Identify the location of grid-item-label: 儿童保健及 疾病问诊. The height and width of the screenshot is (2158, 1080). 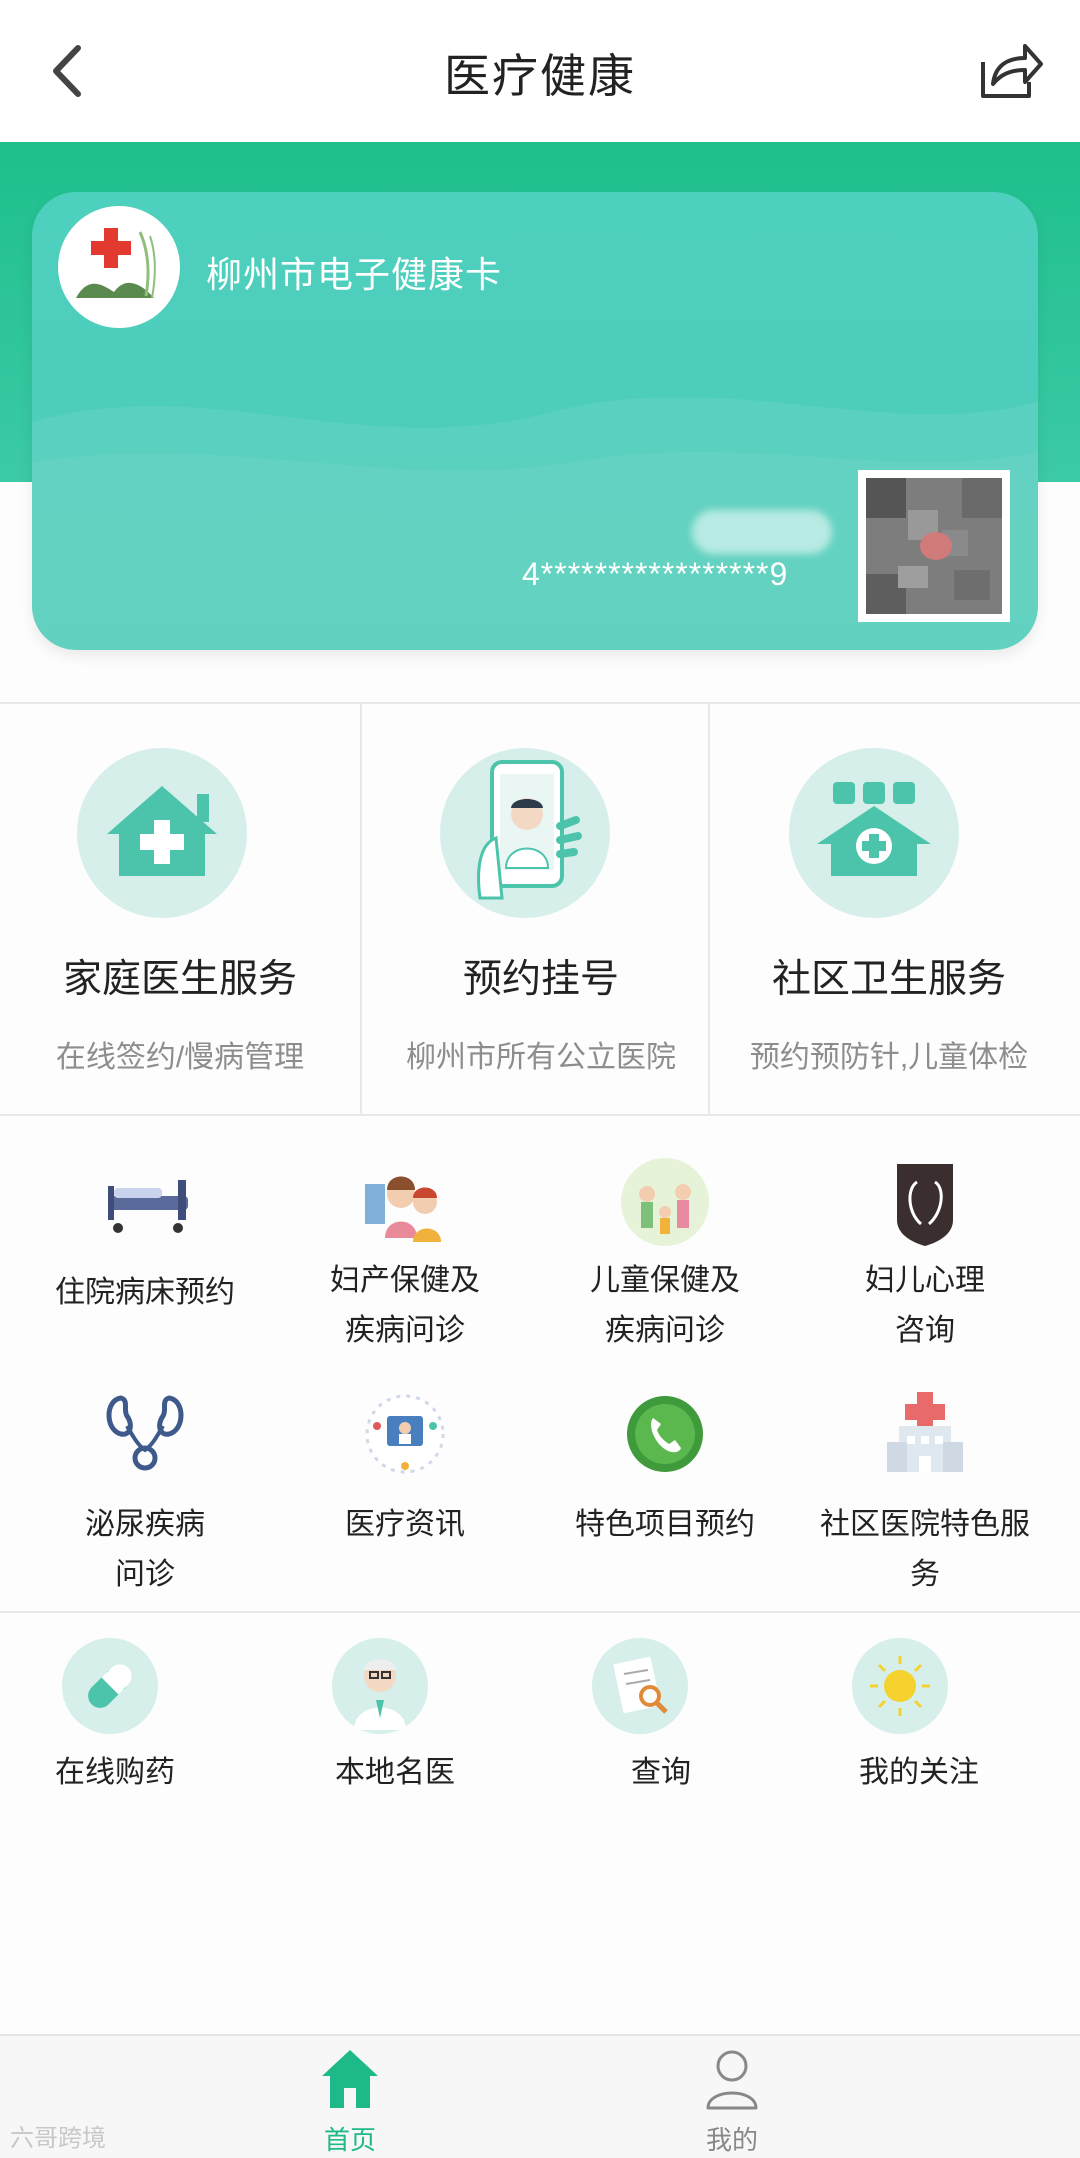
(665, 1305).